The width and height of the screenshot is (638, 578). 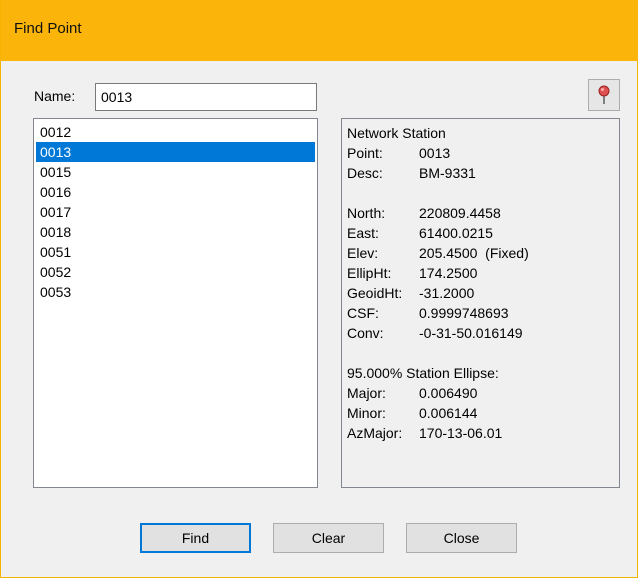 I want to click on list-item-selected: 0013, so click(x=175, y=152).